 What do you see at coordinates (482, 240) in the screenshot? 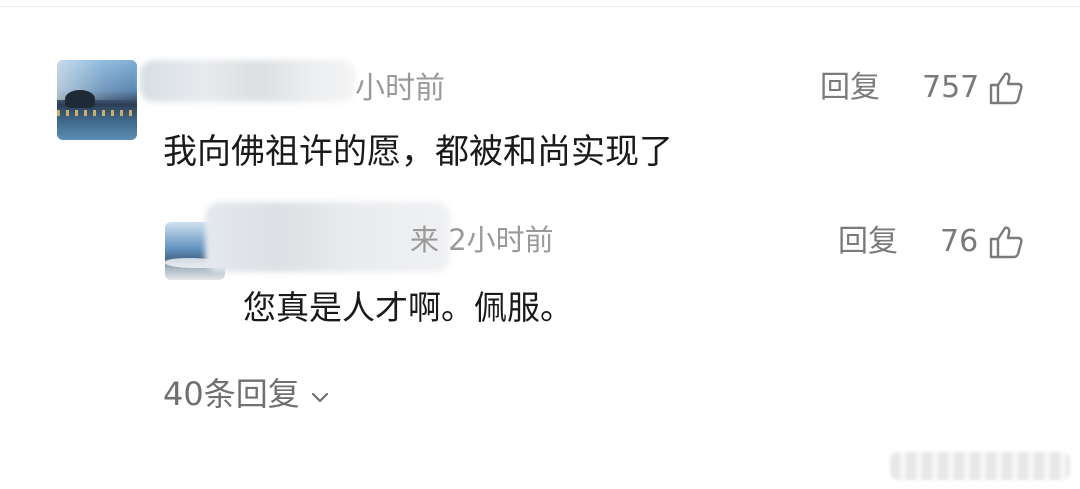
I see `reply-timestamp: 来 2小时前` at bounding box center [482, 240].